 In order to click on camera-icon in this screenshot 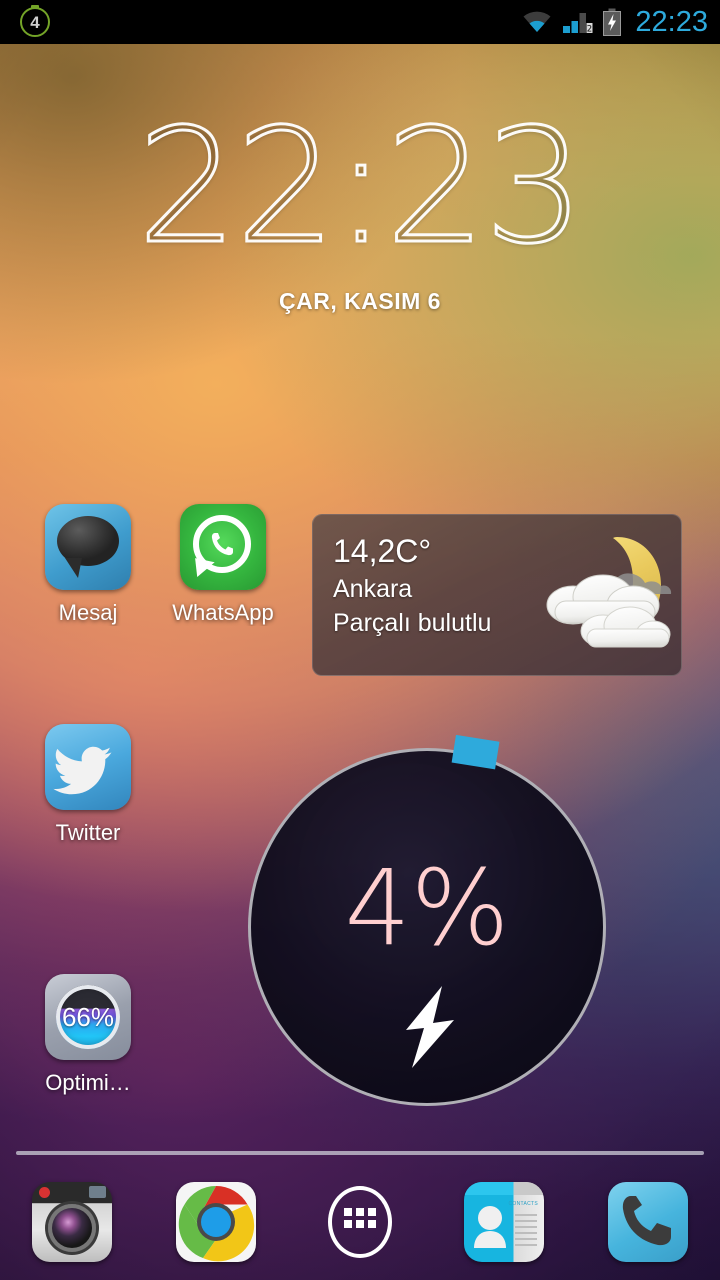, I will do `click(72, 1222)`.